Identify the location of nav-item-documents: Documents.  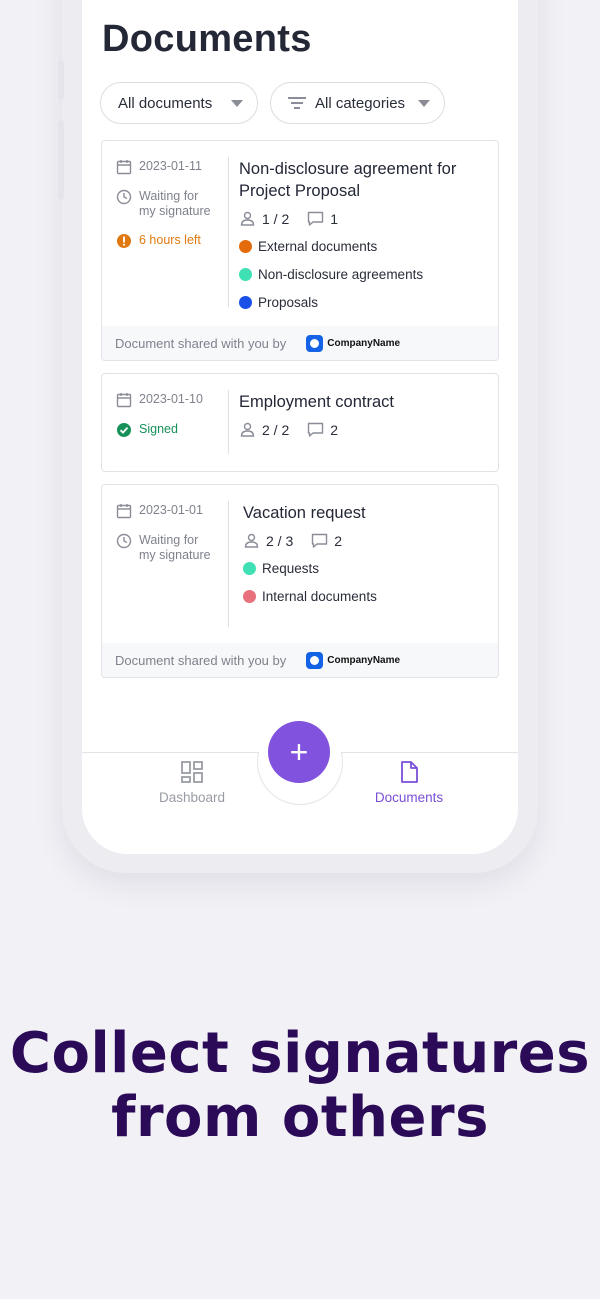
(409, 782).